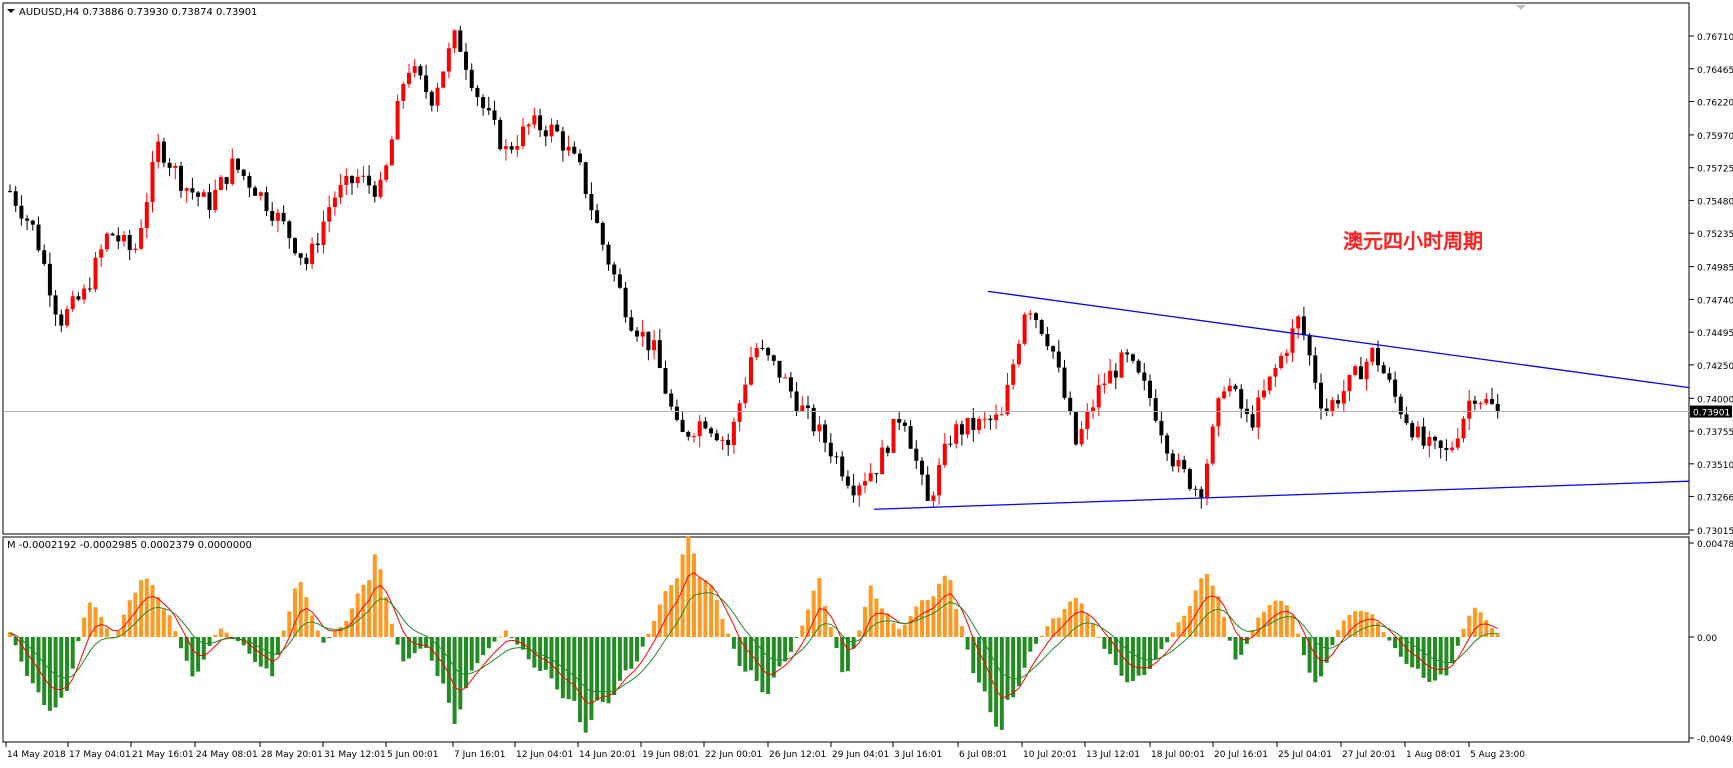 The image size is (1733, 768). What do you see at coordinates (797, 755) in the screenshot?
I see `time-tick-label: 26 Jun 12:01` at bounding box center [797, 755].